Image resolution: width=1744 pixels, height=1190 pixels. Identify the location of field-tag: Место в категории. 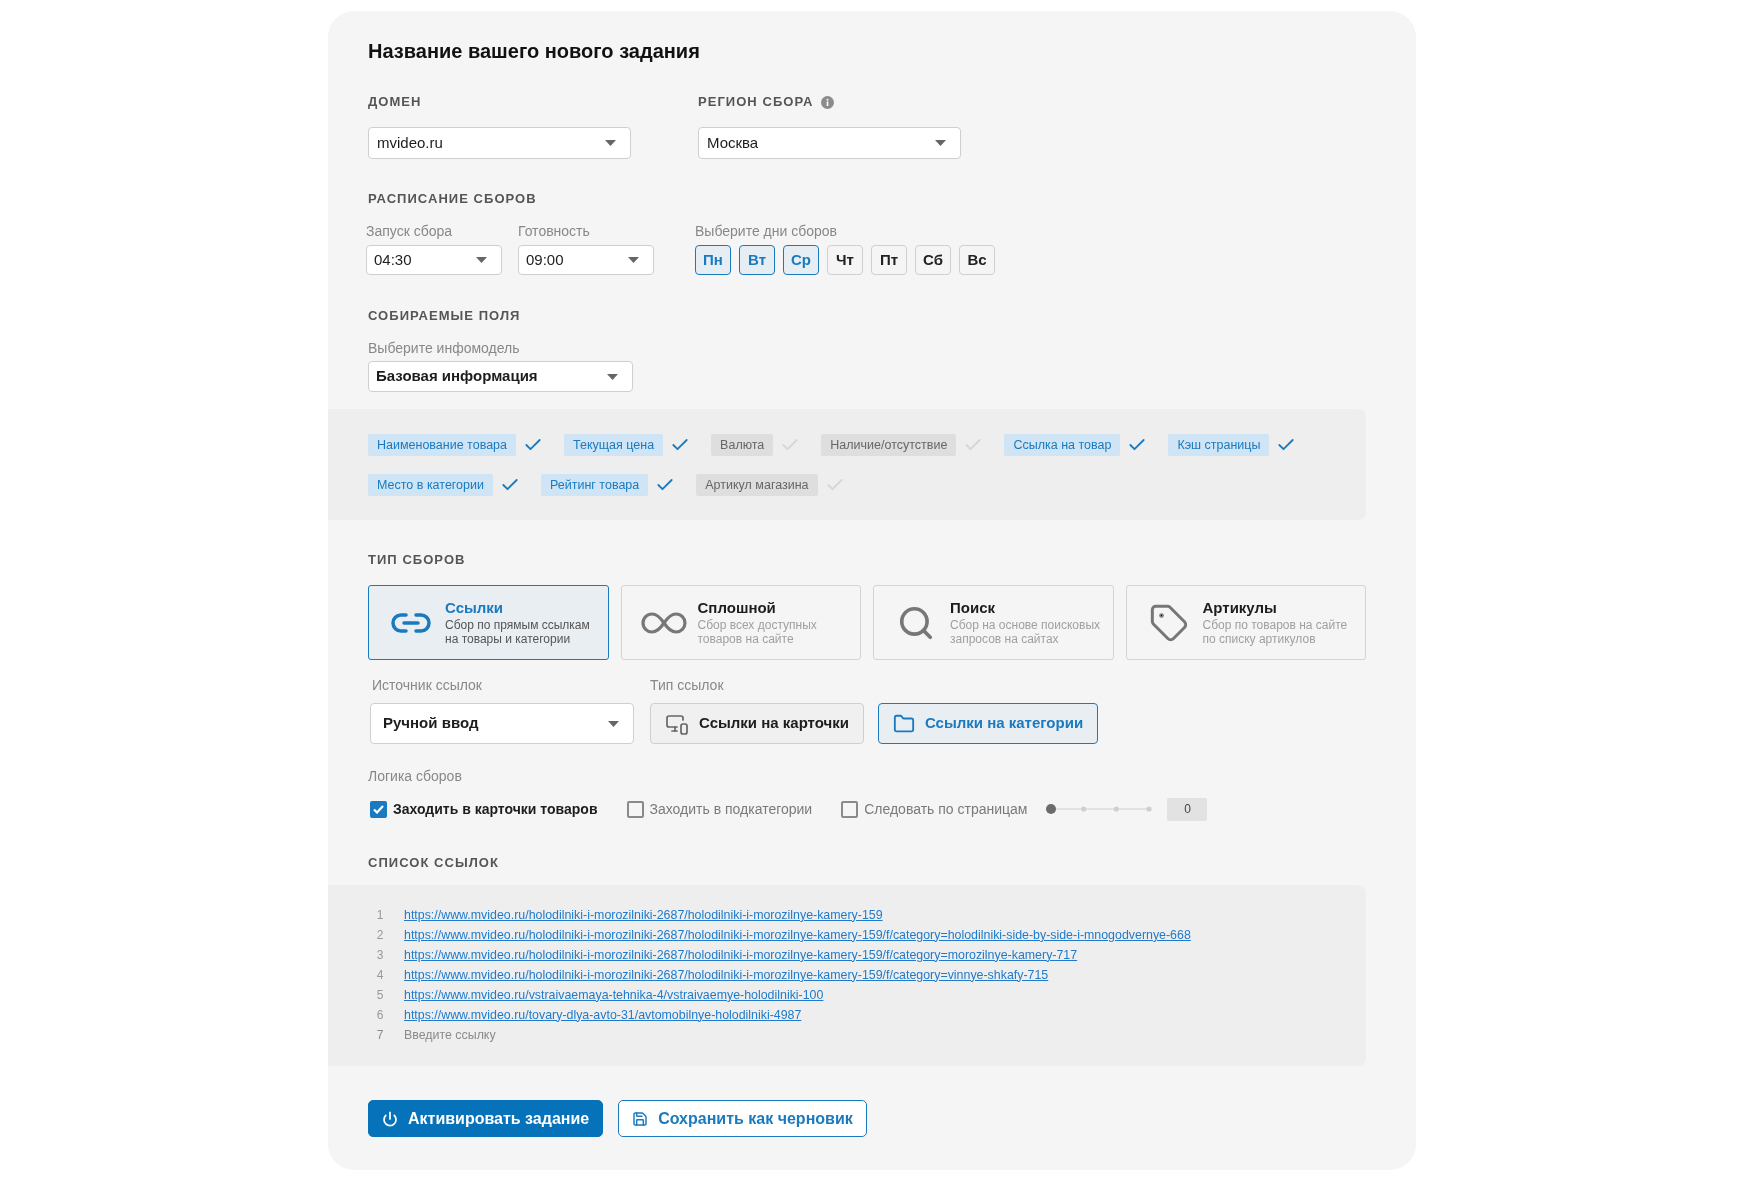
(430, 485).